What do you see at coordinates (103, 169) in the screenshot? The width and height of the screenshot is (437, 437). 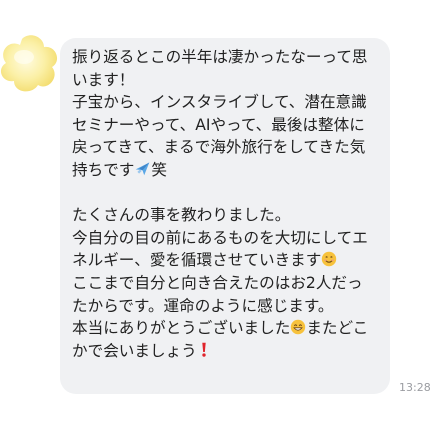 I see `message-text: 持ちです` at bounding box center [103, 169].